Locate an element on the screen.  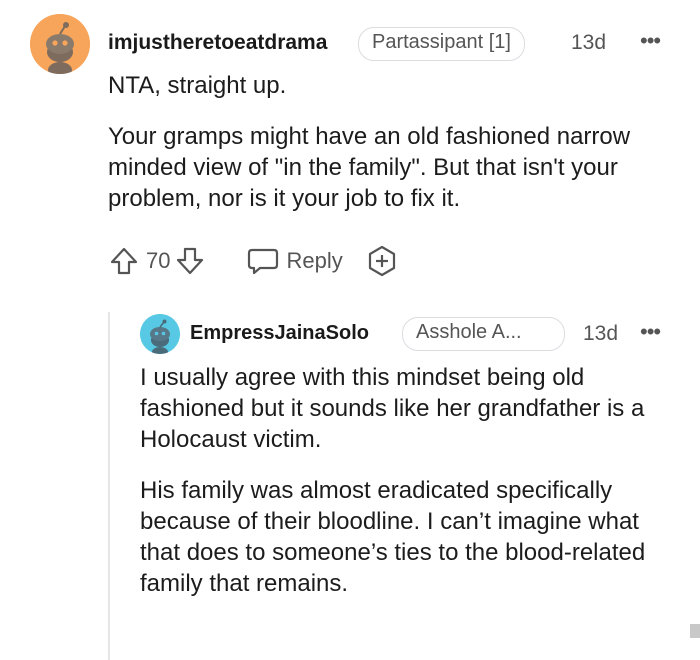
reply-age: 13d is located at coordinates (601, 333).